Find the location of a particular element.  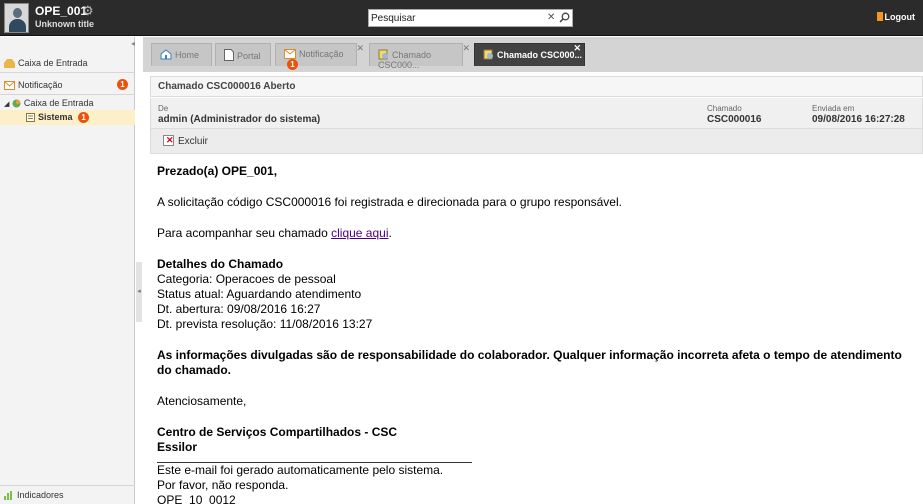

logout-button: Logout is located at coordinates (896, 17).